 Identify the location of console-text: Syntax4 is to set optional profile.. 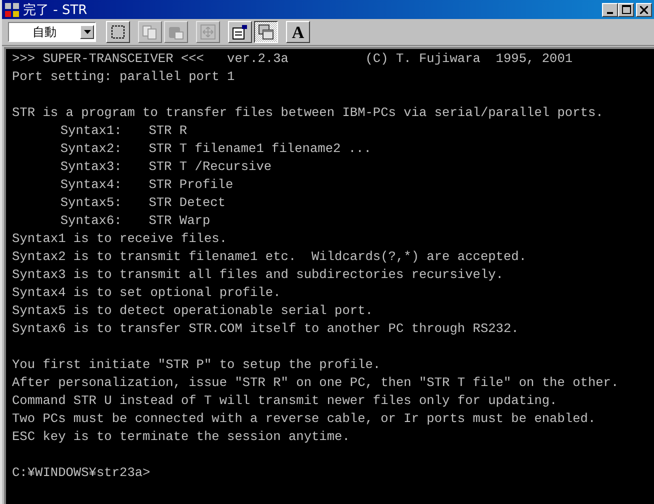
(146, 292).